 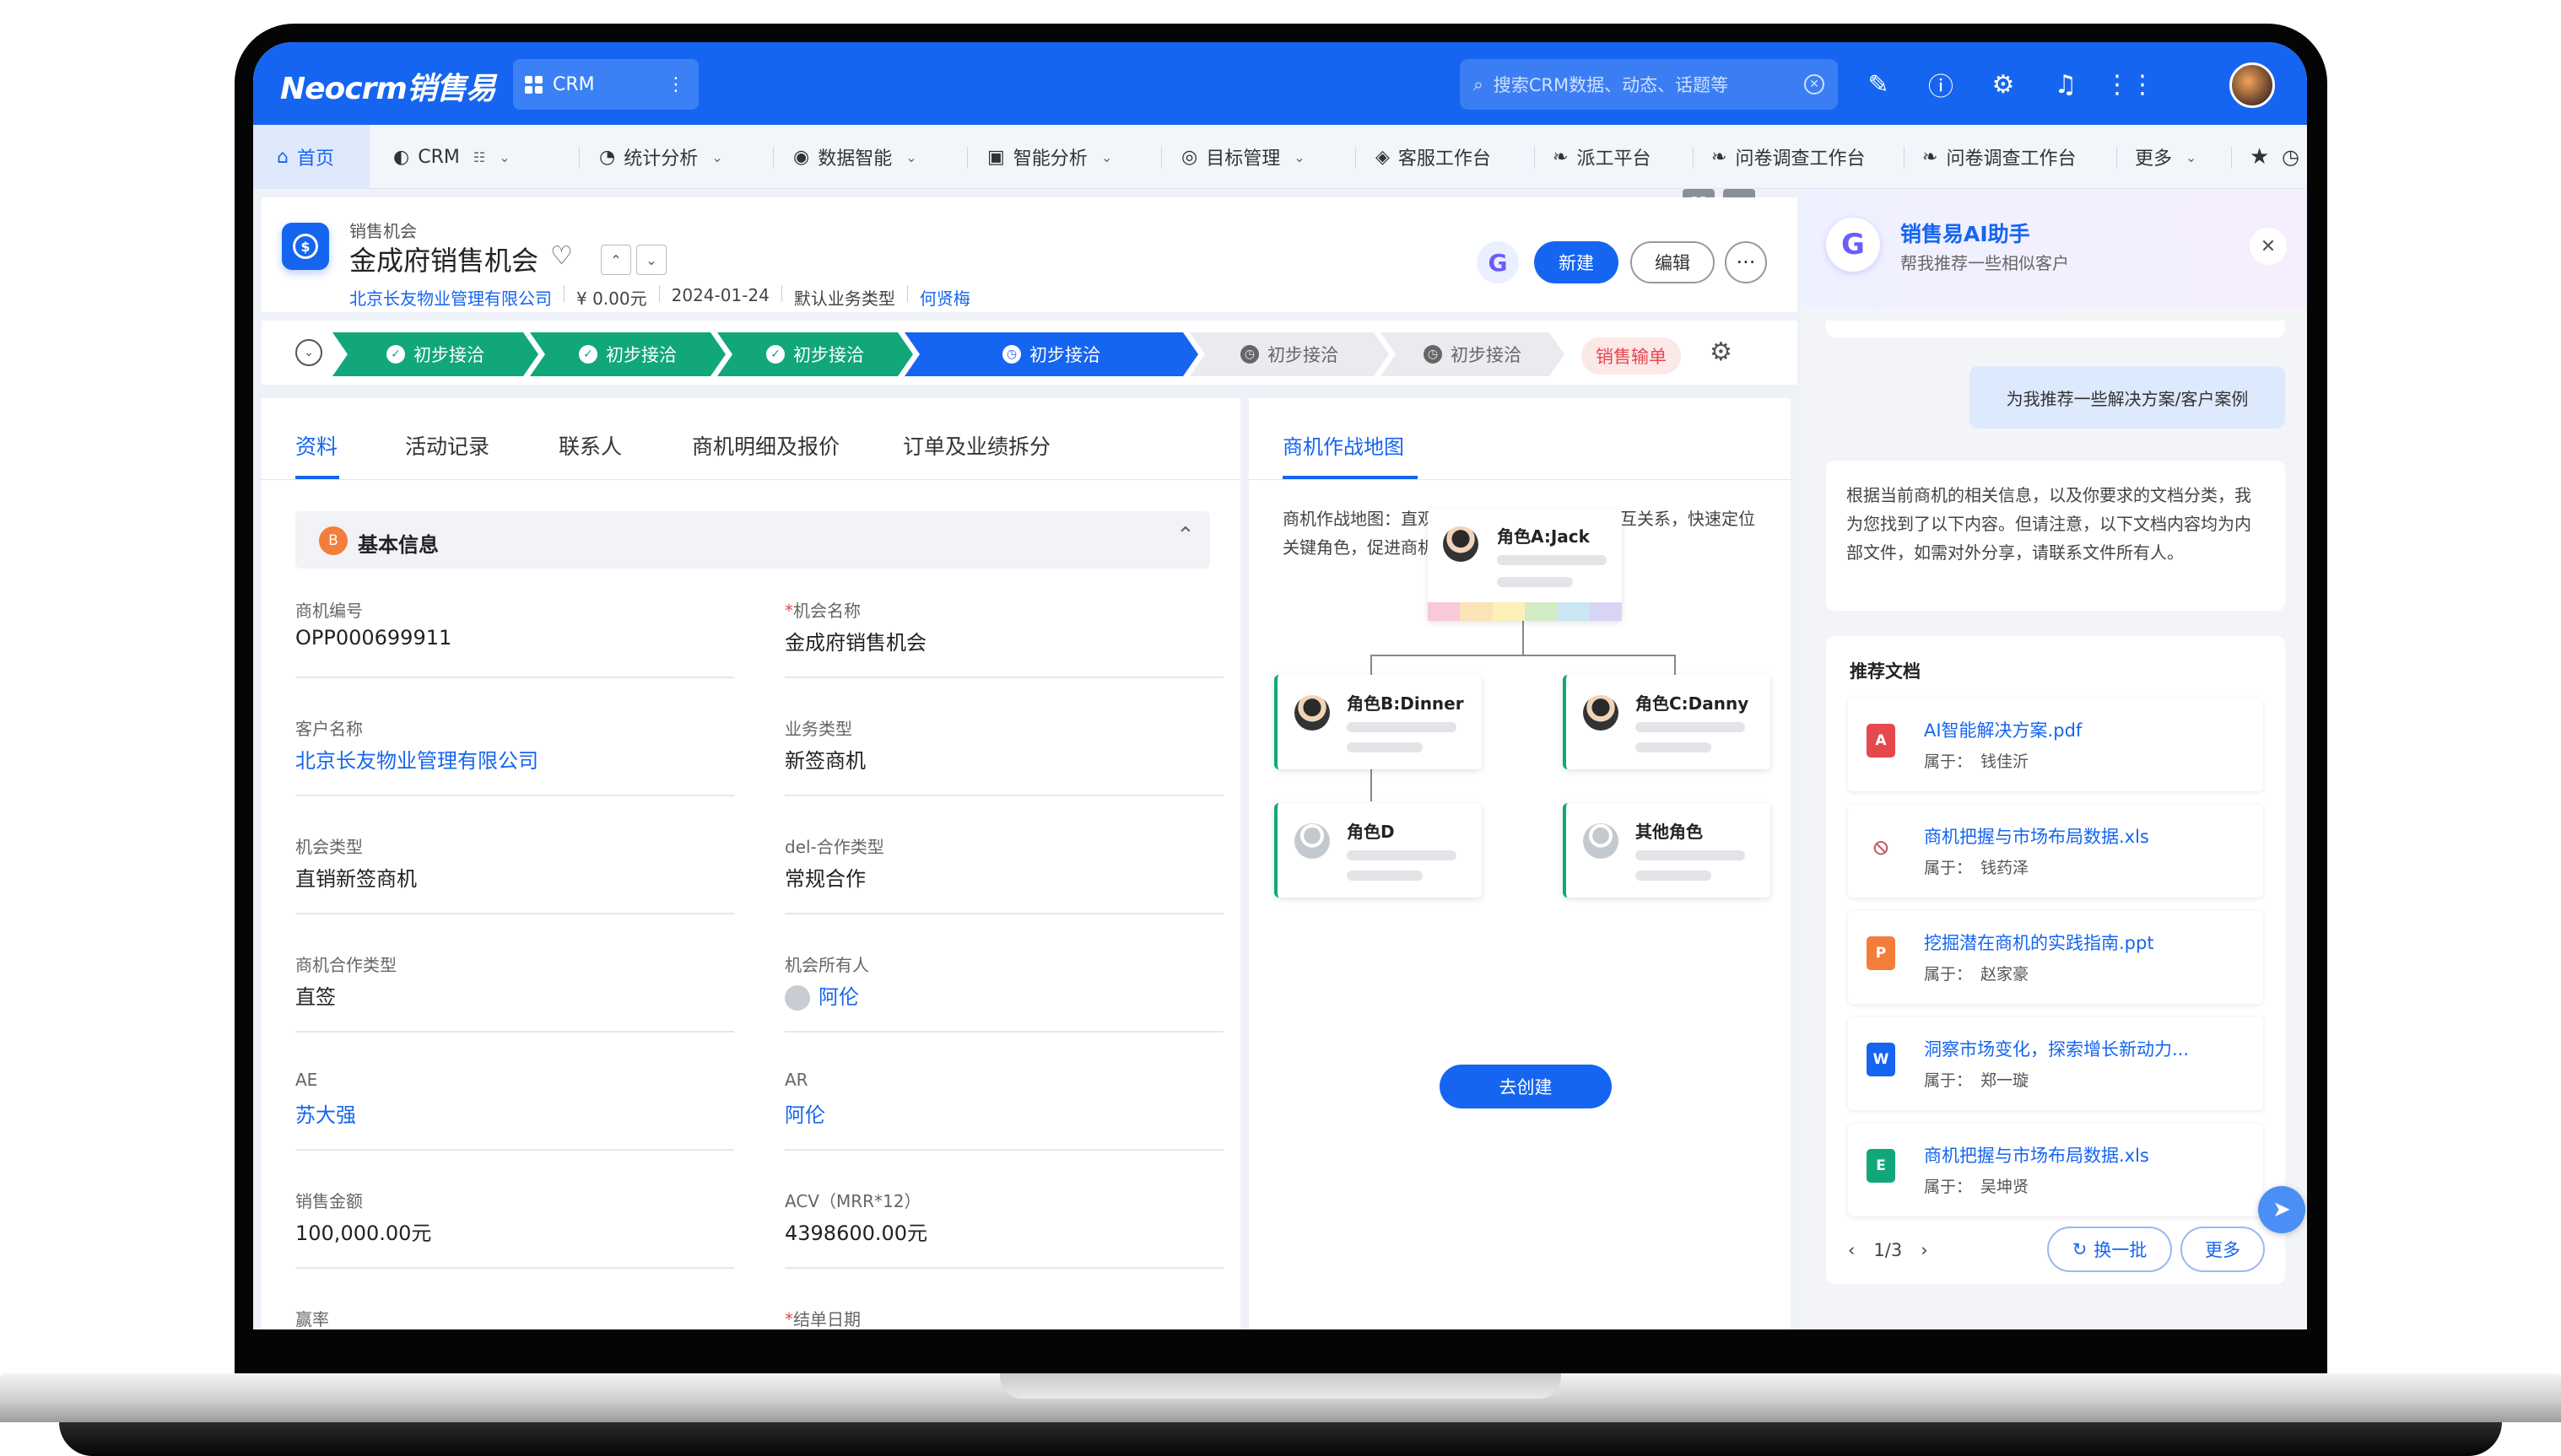 What do you see at coordinates (1344, 445) in the screenshot?
I see `tab-battle-map: 商机作战地图` at bounding box center [1344, 445].